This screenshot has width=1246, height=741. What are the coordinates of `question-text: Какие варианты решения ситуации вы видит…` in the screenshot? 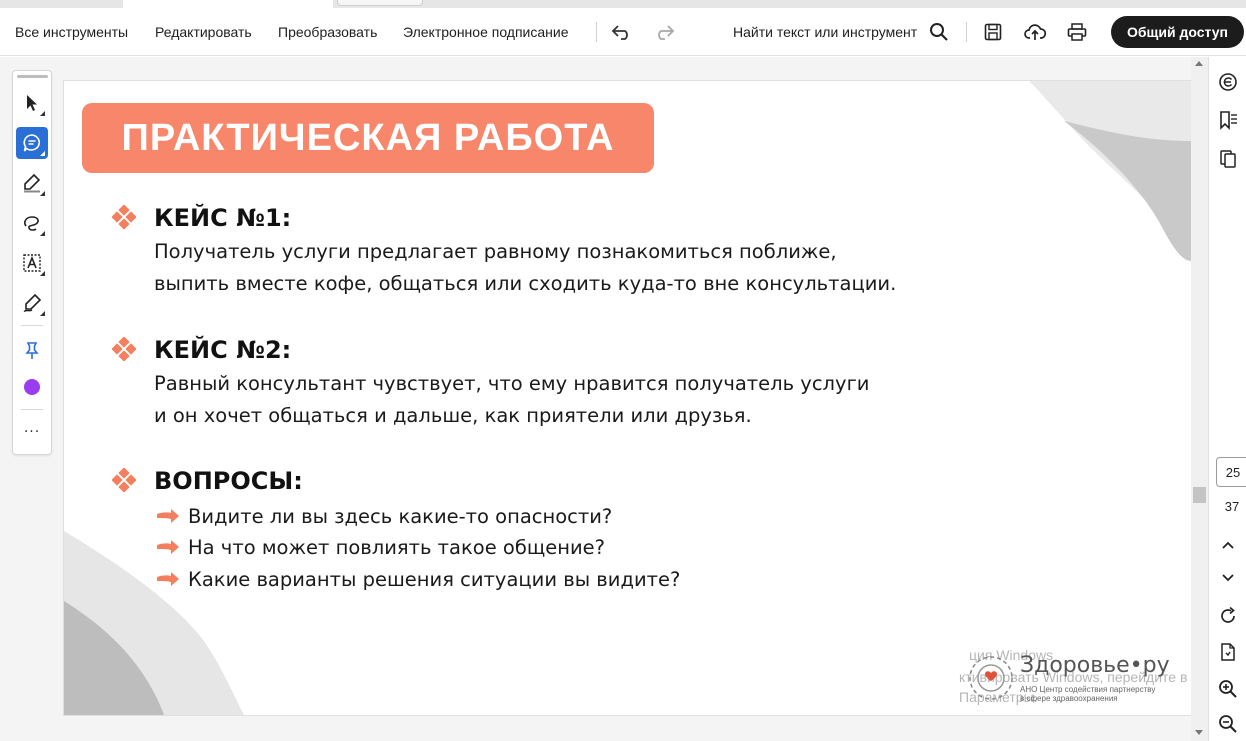 It's located at (434, 579).